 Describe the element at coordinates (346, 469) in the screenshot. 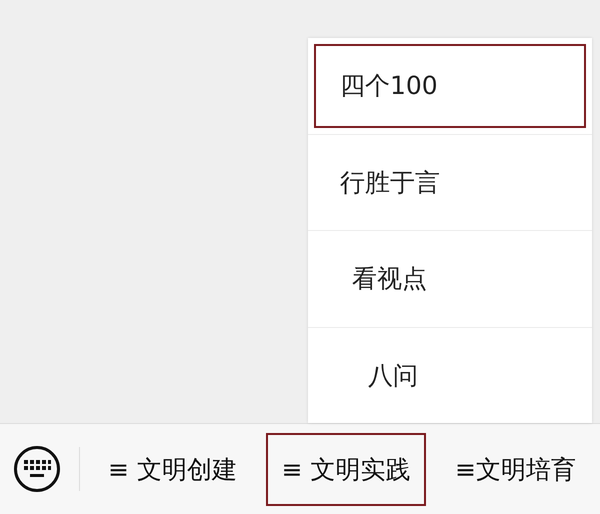

I see `menu-item: ≡ 文明实践` at that location.